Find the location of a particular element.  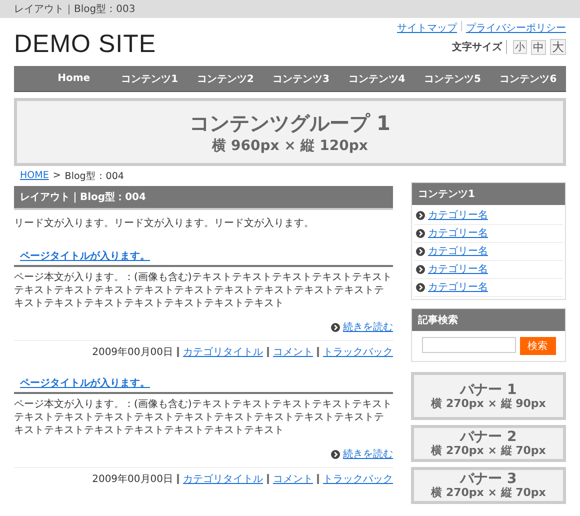

breadcrumb-current: Blog型：004 is located at coordinates (94, 176).